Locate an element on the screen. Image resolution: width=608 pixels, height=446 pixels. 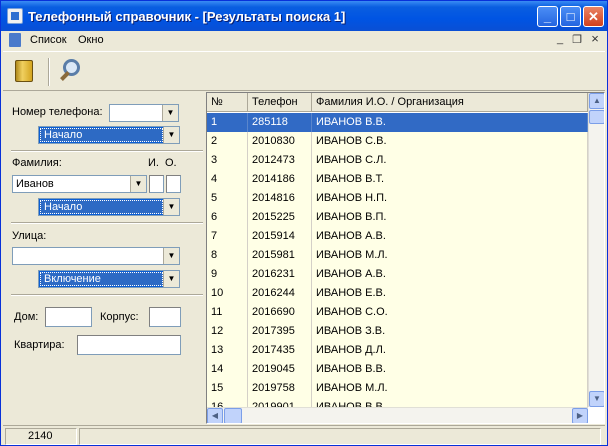
maximize-button: □ is located at coordinates (570, 16).